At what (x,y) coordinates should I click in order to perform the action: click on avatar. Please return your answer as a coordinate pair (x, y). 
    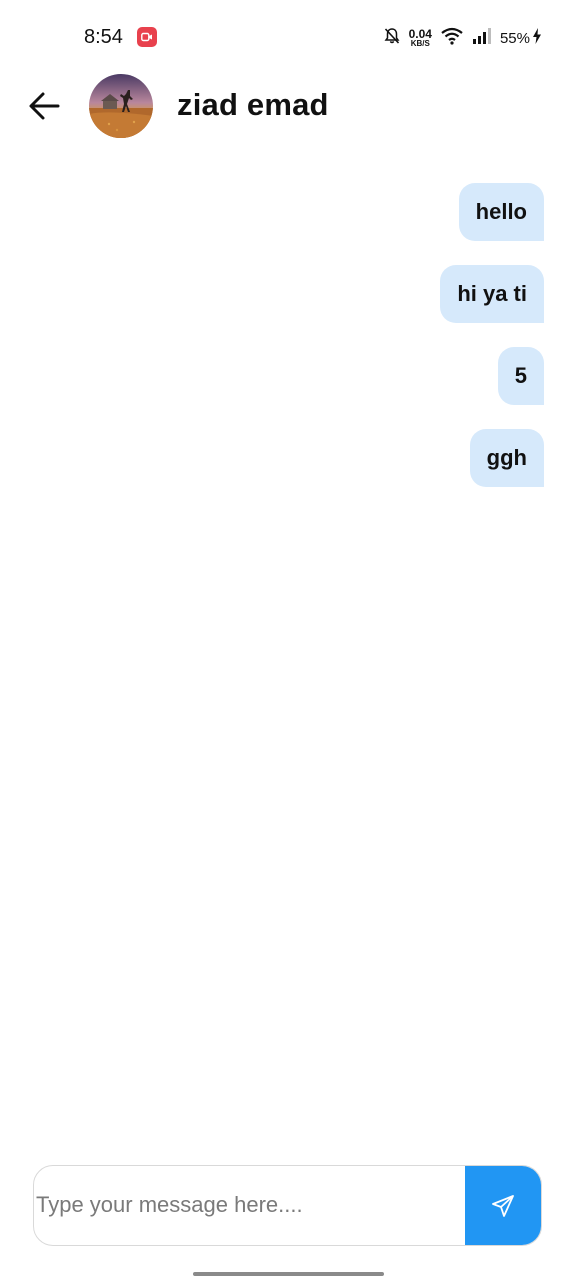
    Looking at the image, I should click on (121, 106).